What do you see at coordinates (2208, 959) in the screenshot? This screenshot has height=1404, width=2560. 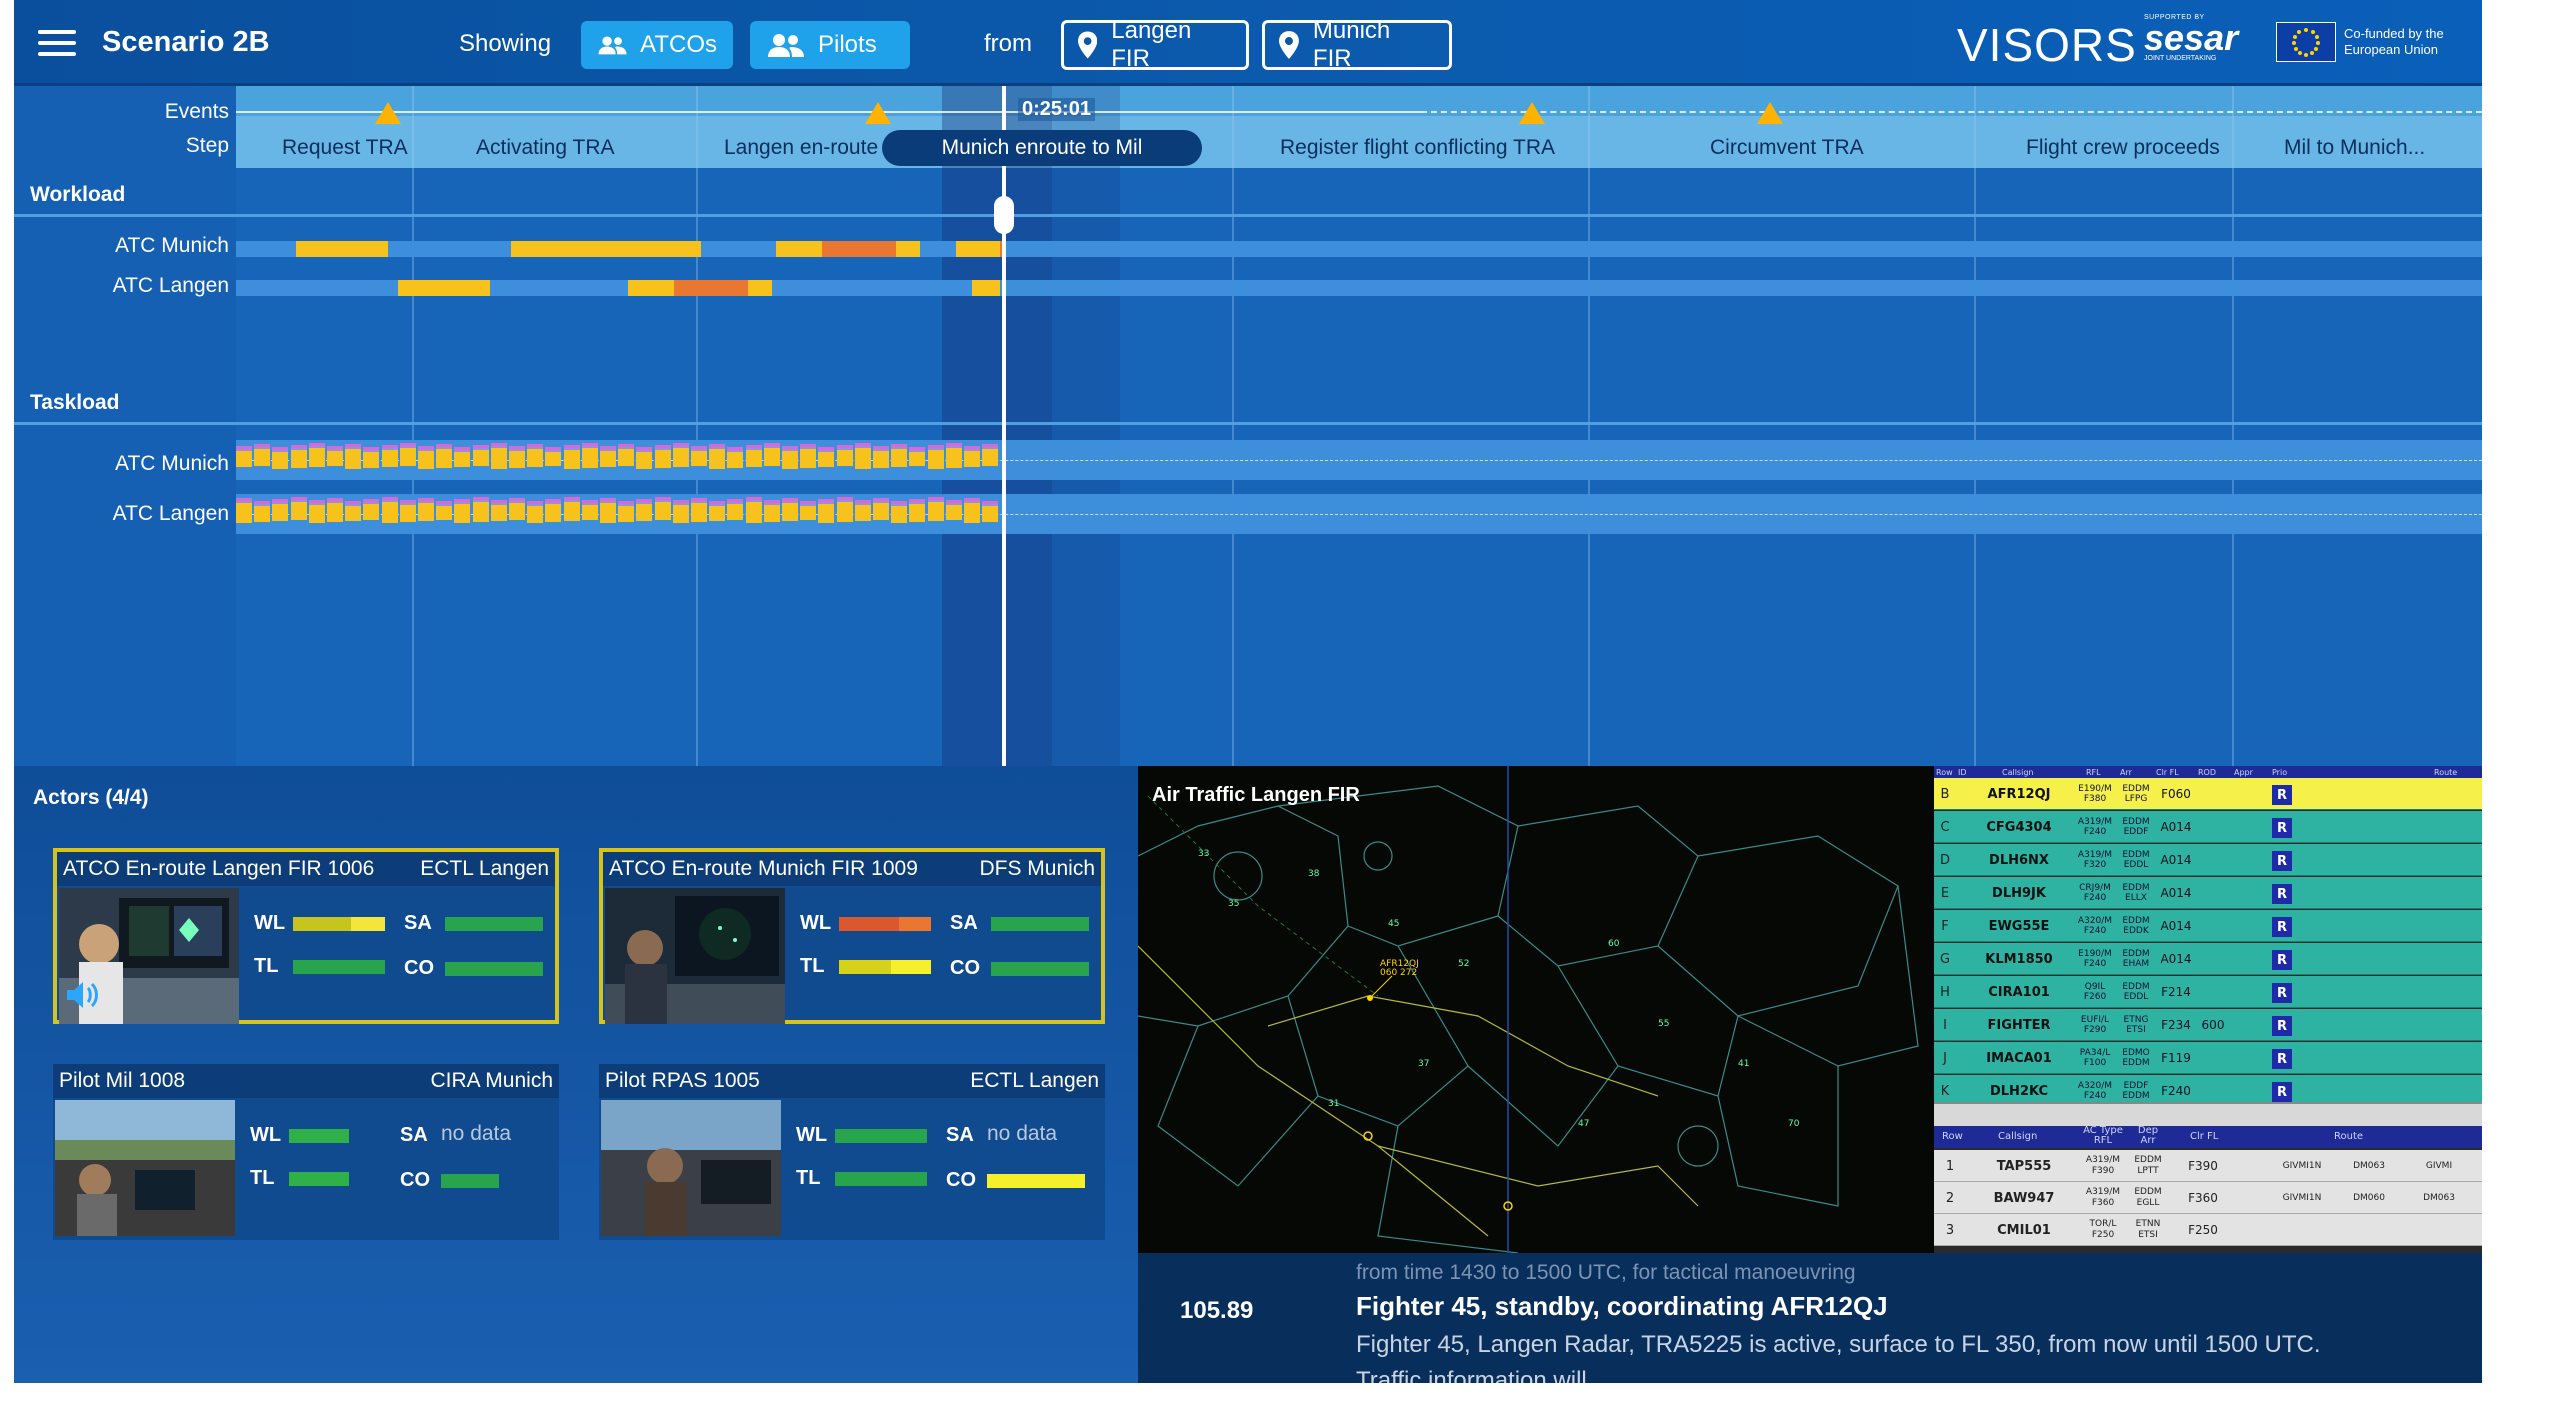 I see `flight-strip: G KLM1850 A014 E190/M F240 EDDM EHAM R` at bounding box center [2208, 959].